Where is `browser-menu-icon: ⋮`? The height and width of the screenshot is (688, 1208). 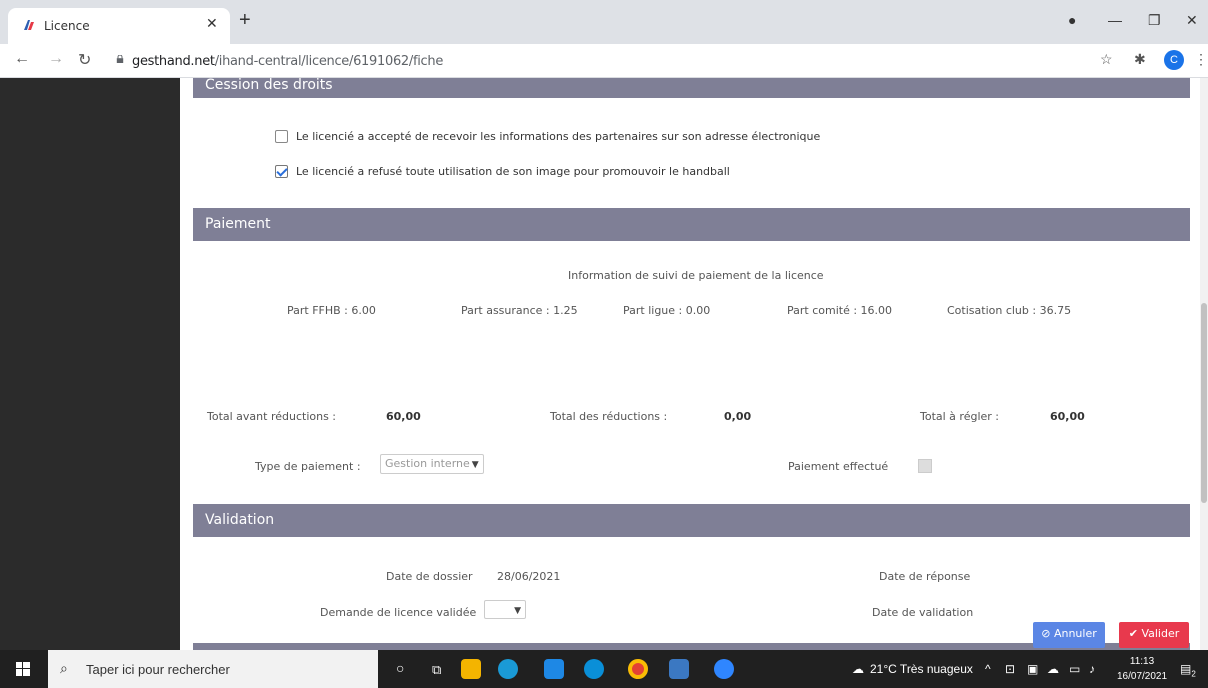 browser-menu-icon: ⋮ is located at coordinates (1201, 59).